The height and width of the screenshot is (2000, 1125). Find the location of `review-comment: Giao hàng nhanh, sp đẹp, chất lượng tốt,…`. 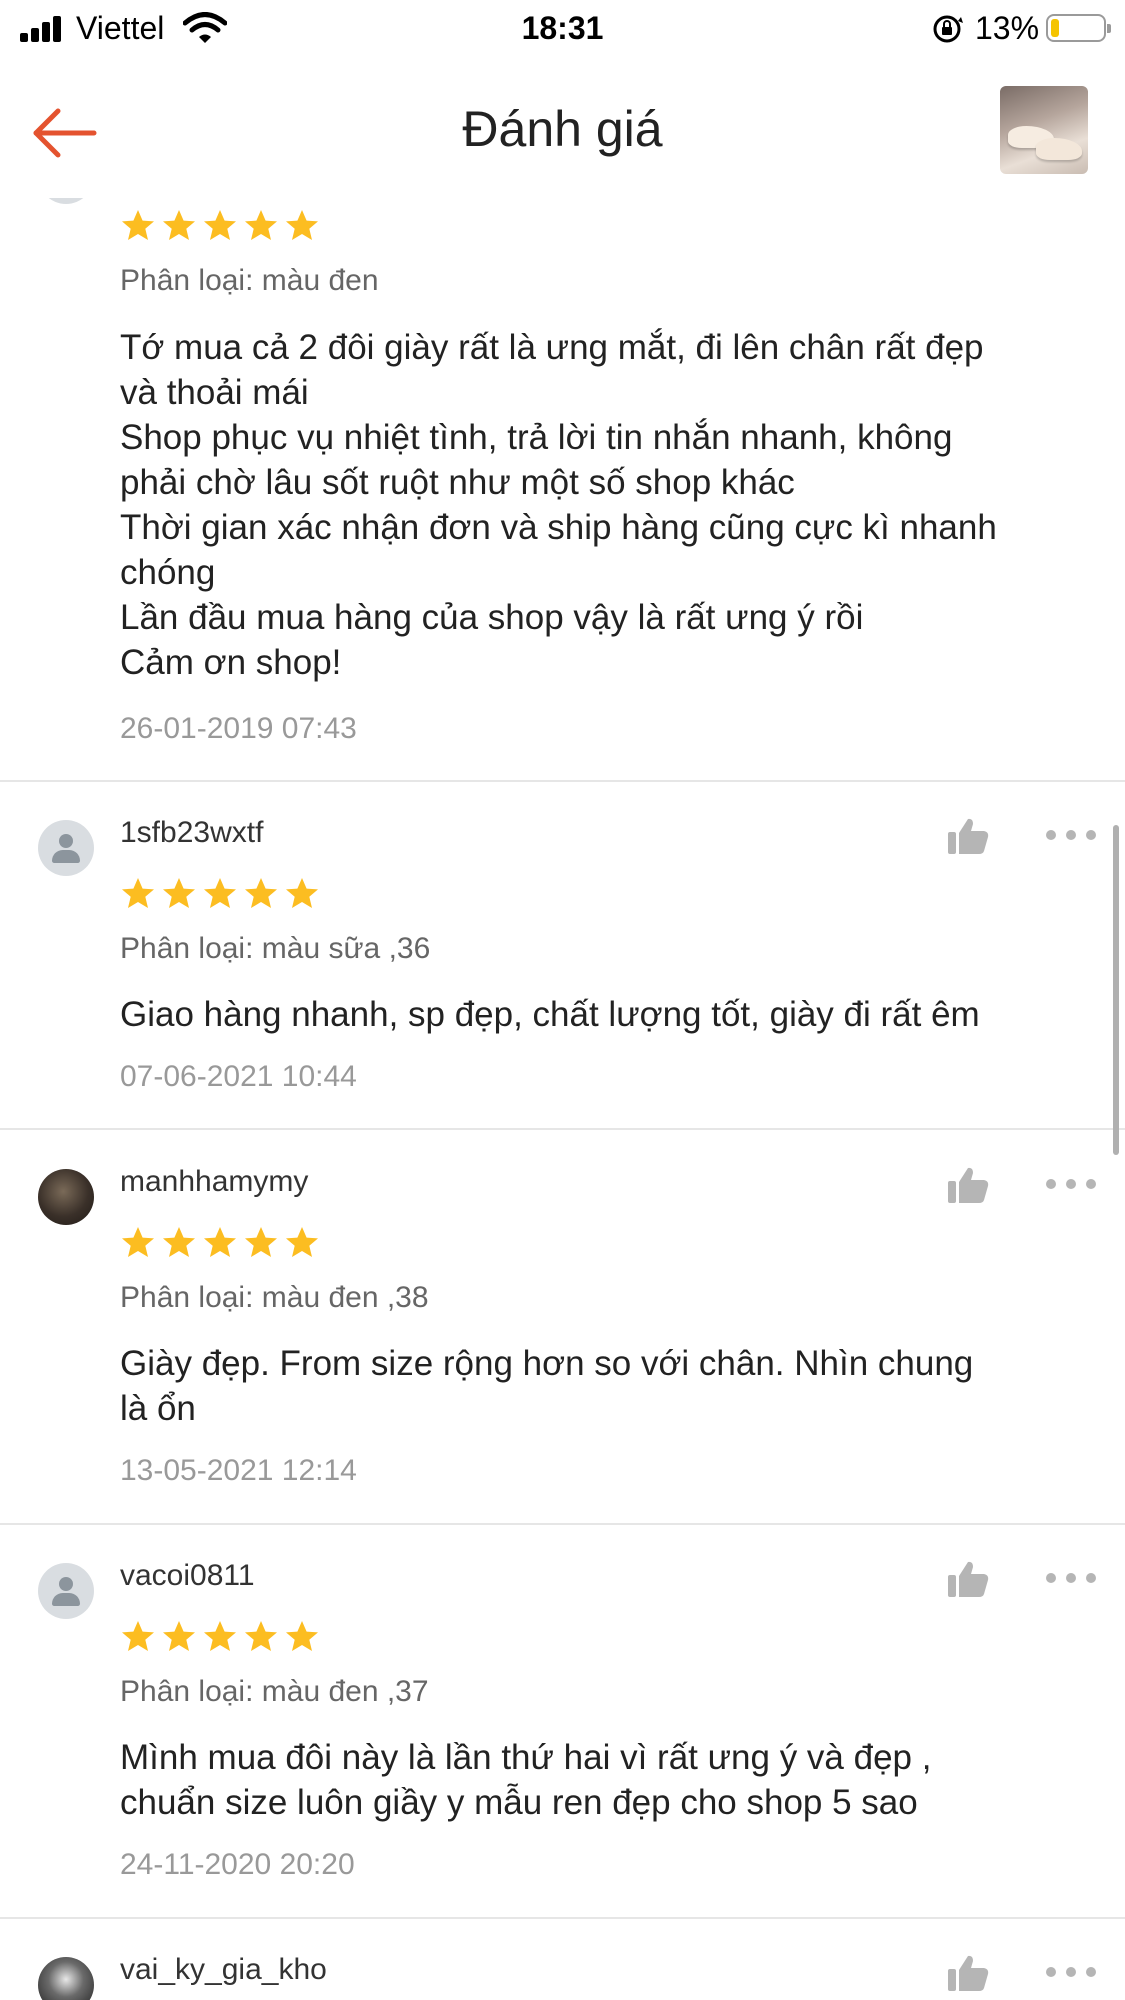

review-comment: Giao hàng nhanh, sp đẹp, chất lượng tốt,… is located at coordinates (550, 1014).